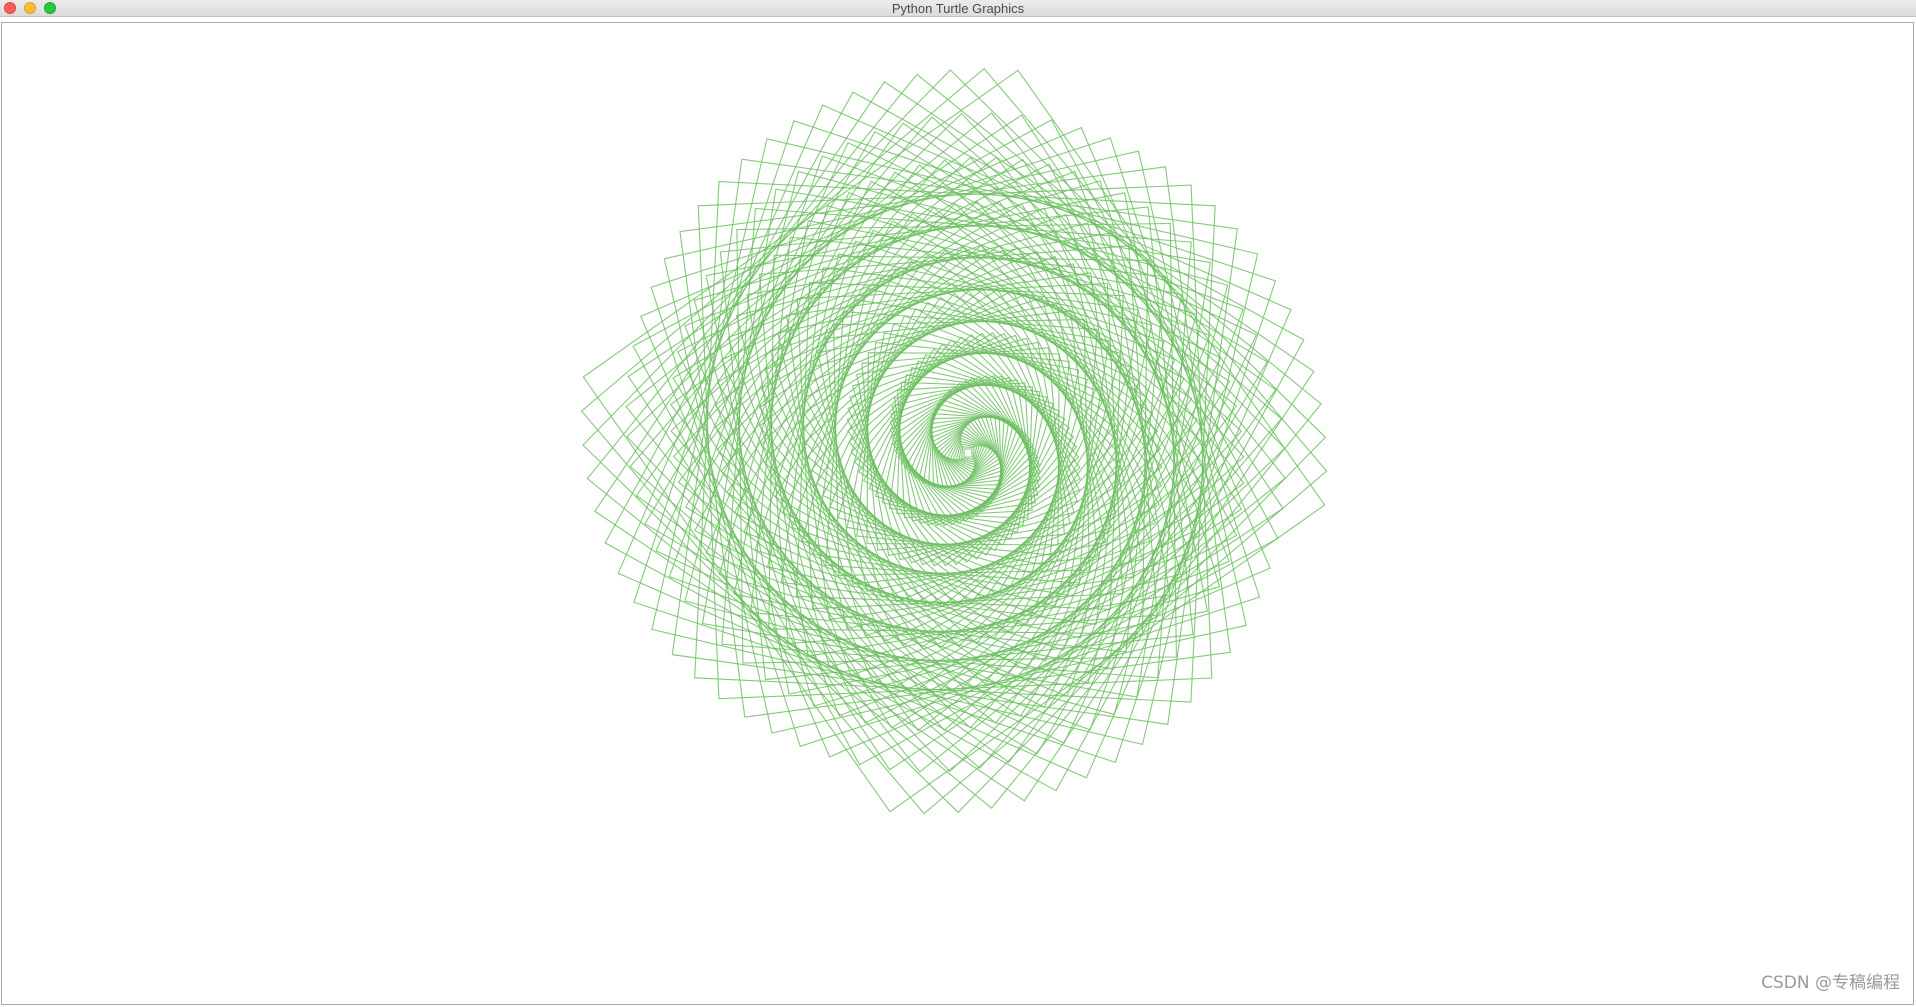  I want to click on watermark-text: CSDN @专稿编程, so click(1830, 983).